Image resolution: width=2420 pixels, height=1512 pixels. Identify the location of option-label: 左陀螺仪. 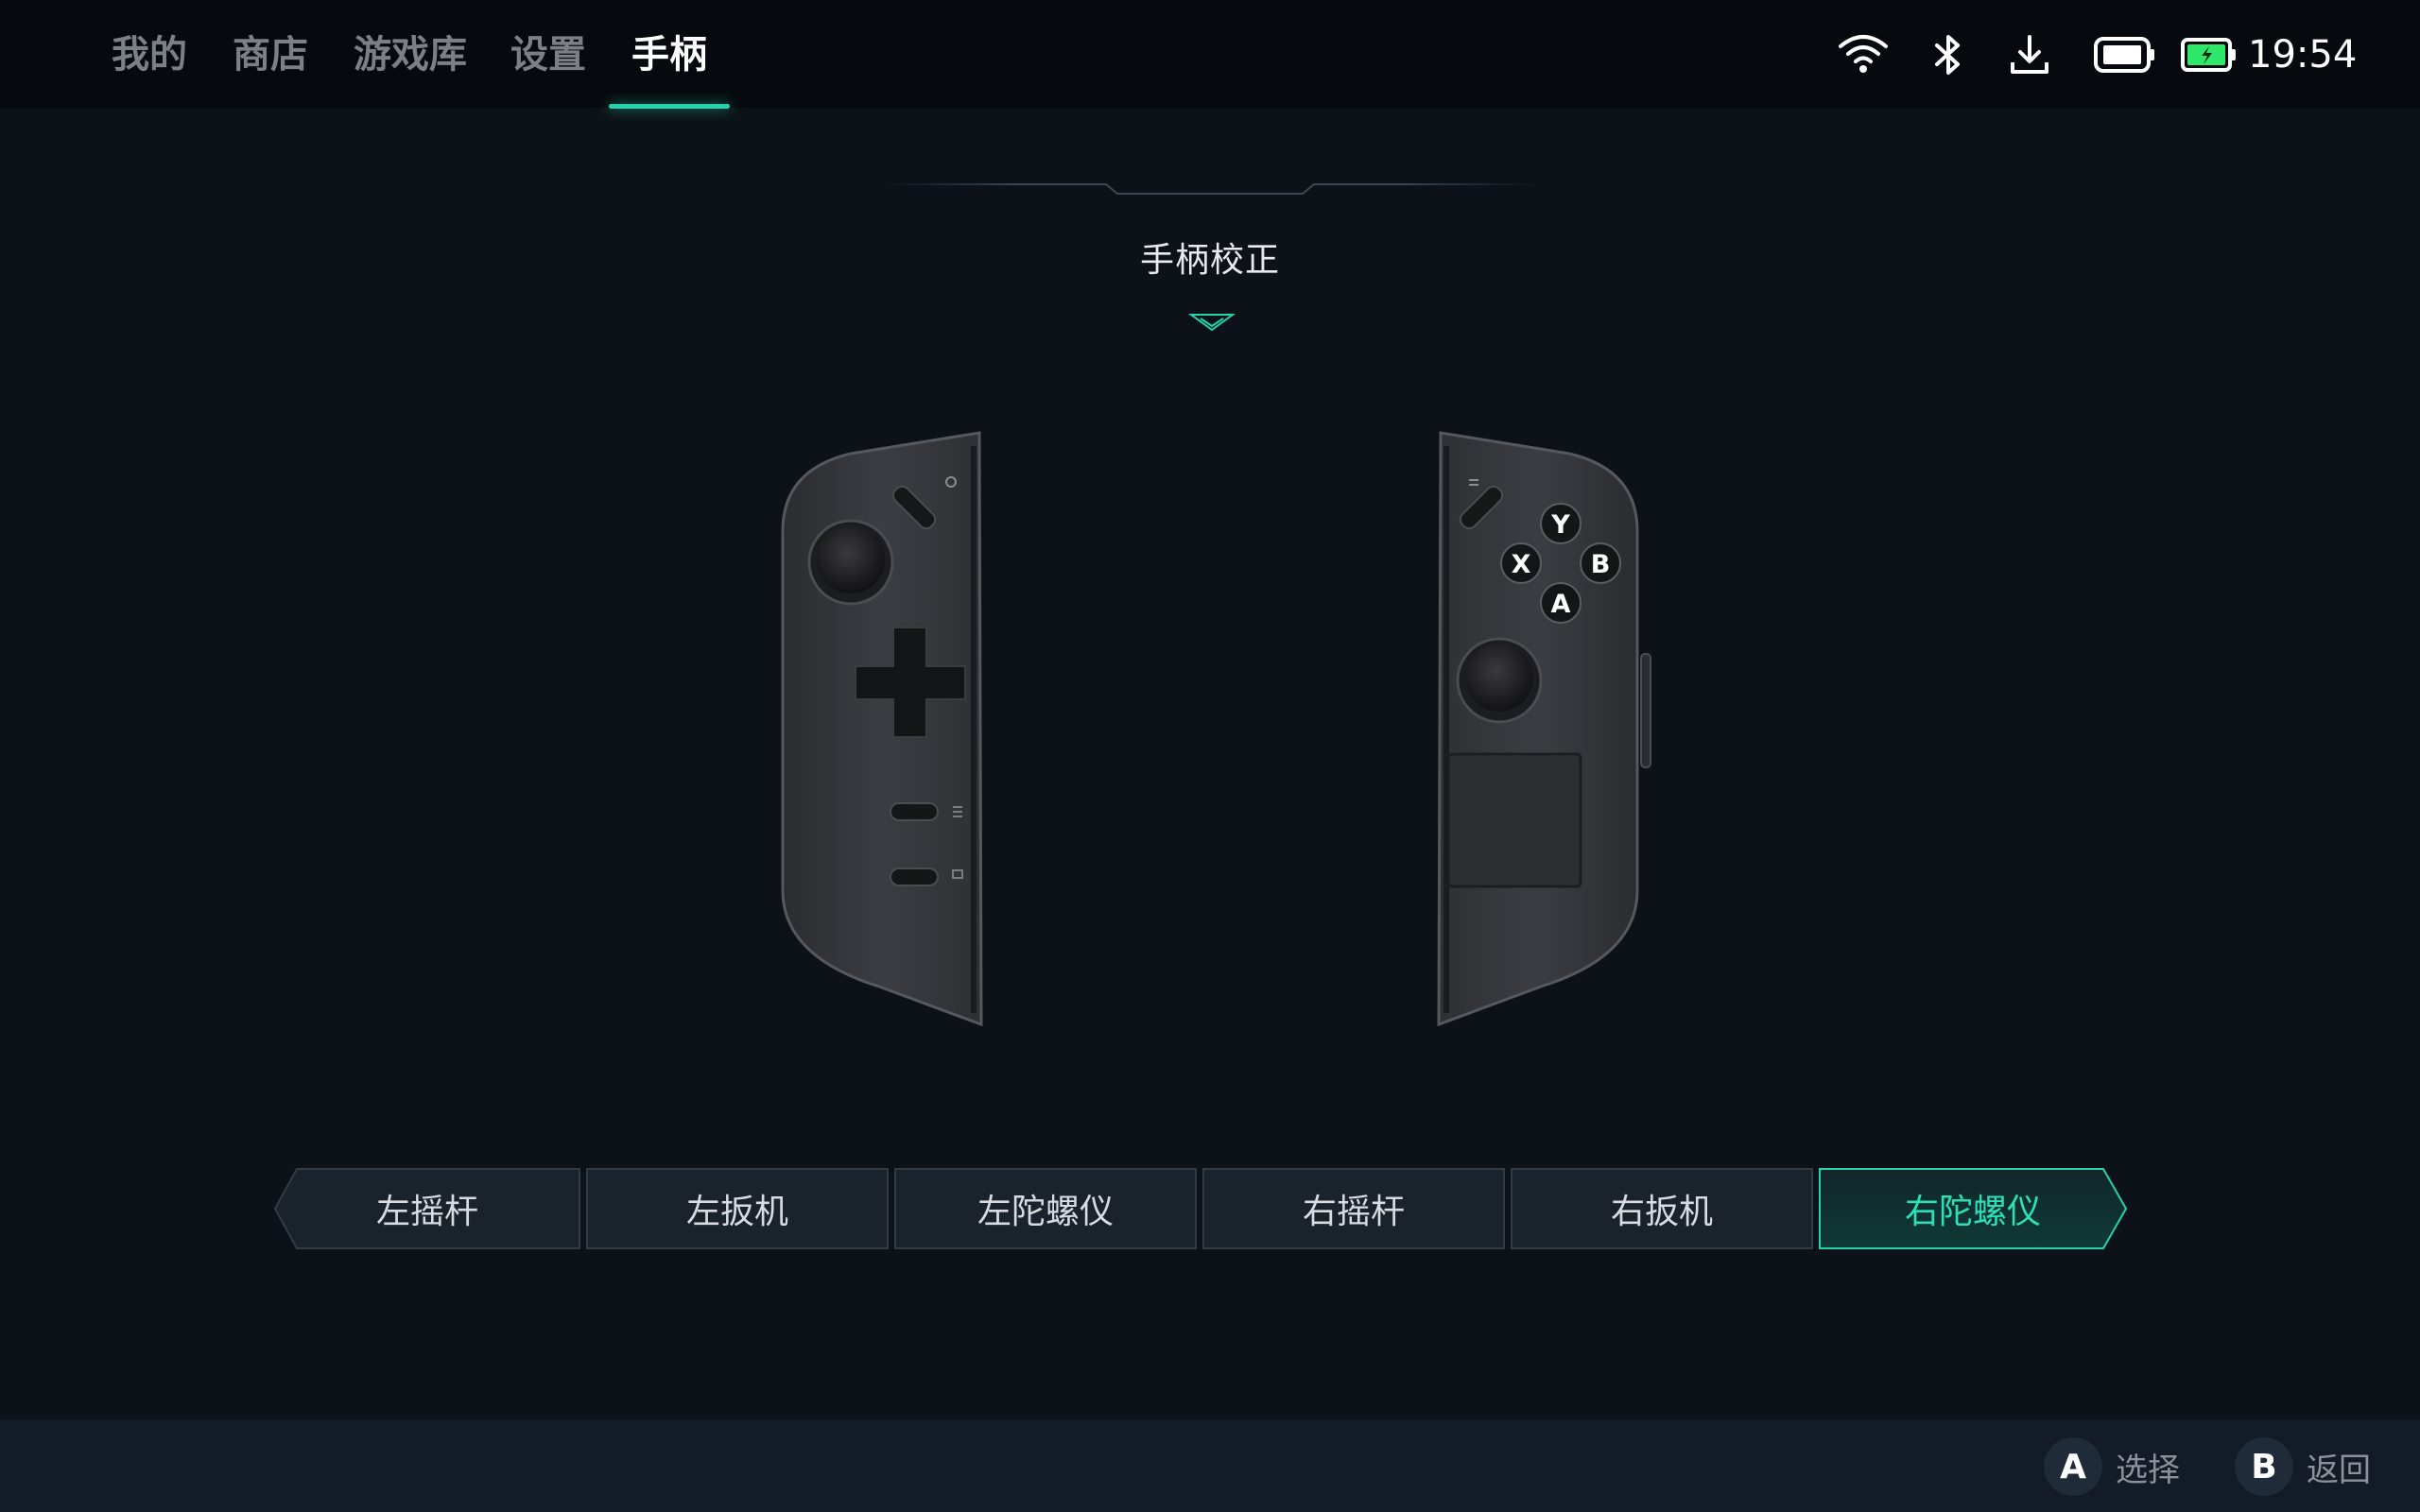
(1046, 1212).